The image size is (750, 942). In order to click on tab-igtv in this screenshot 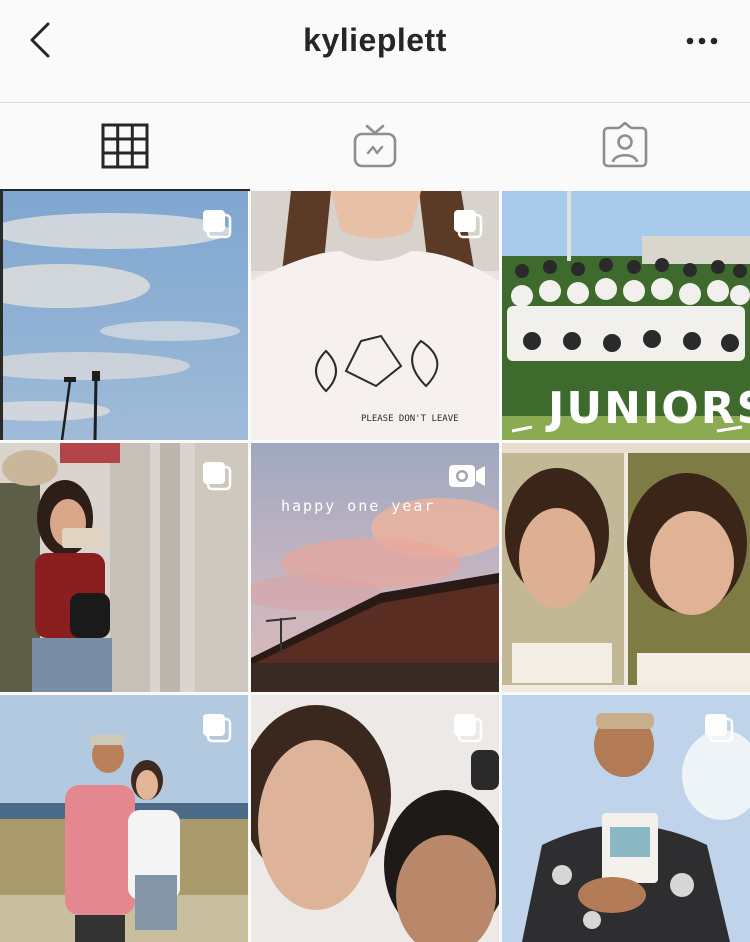, I will do `click(375, 146)`.